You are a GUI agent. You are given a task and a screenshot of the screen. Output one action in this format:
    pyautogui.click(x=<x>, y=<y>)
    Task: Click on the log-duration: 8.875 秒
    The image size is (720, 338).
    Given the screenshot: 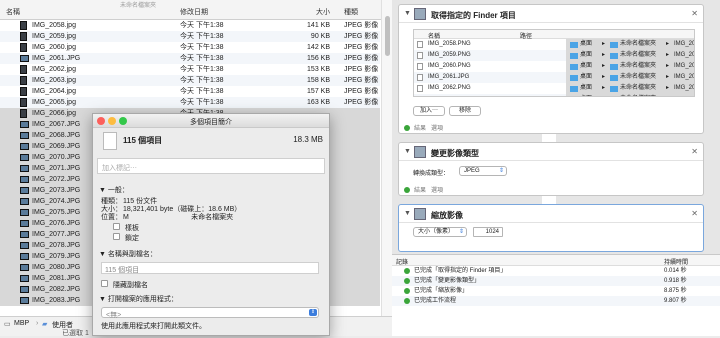 What is the action you would take?
    pyautogui.click(x=675, y=291)
    